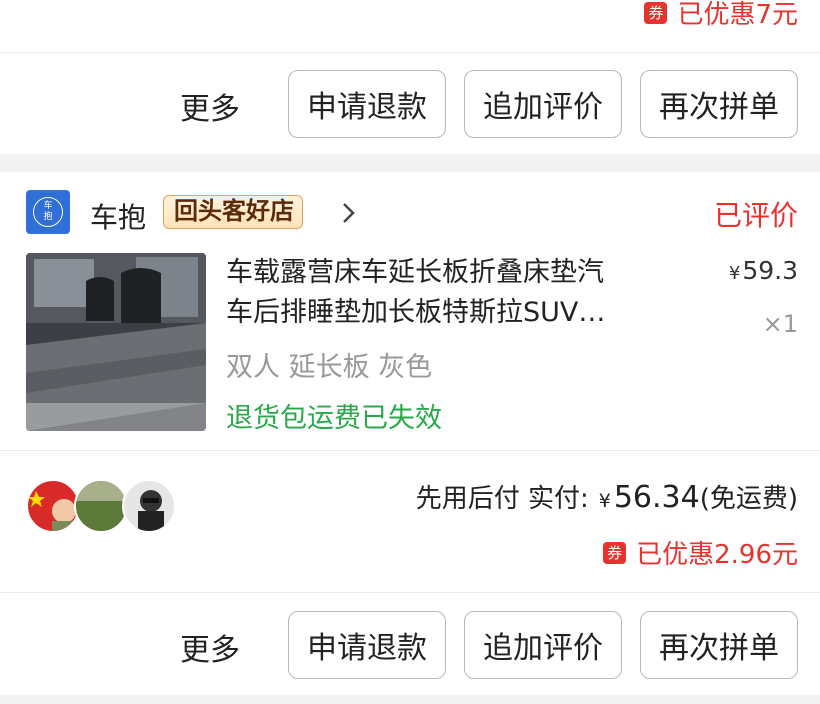 The image size is (820, 704). Describe the element at coordinates (755, 215) in the screenshot. I see `order-status: 已评价` at that location.